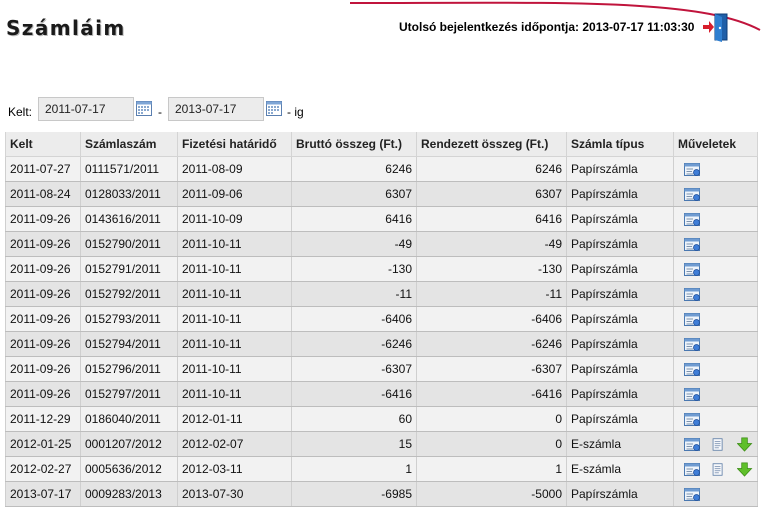  I want to click on col-header-tipus: Számla típus, so click(620, 144).